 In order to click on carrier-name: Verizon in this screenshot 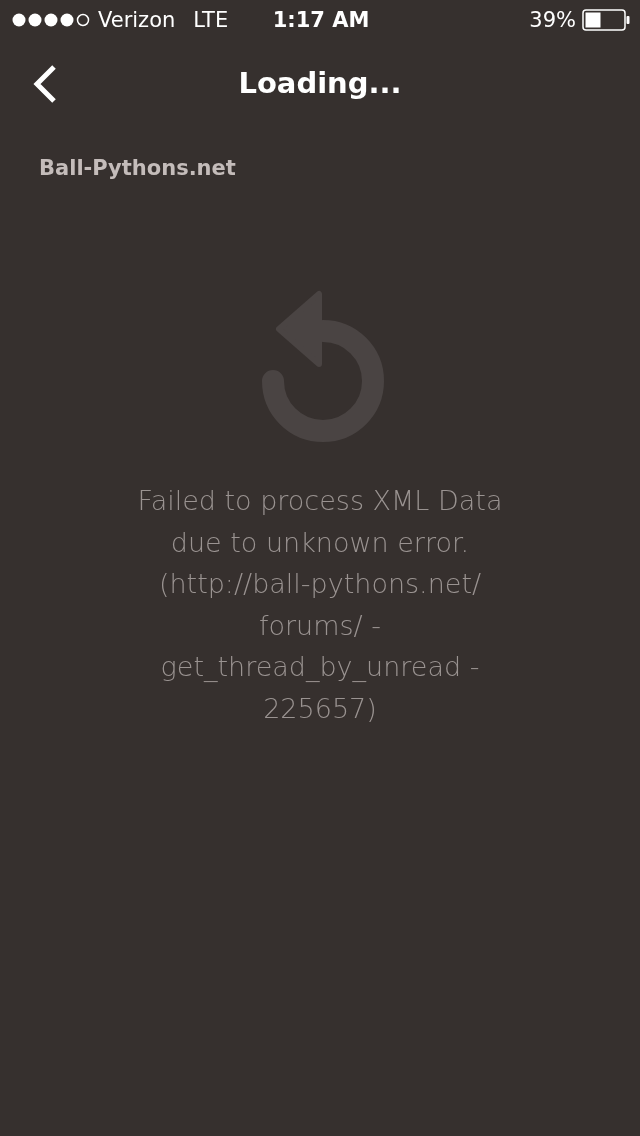, I will do `click(137, 20)`.